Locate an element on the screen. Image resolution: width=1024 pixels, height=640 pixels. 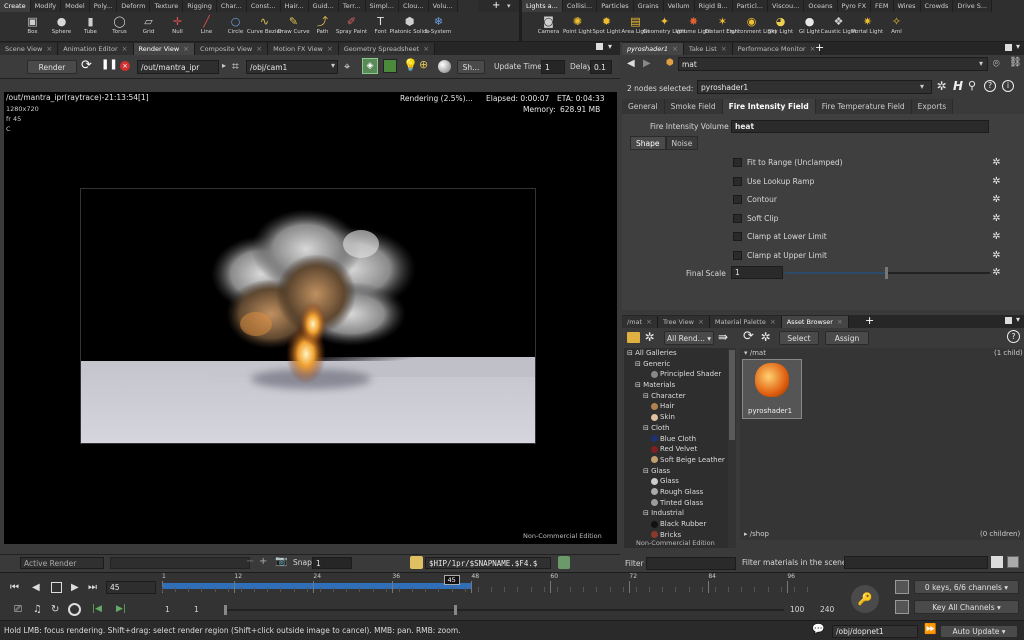
tool-camera: ◙ Camera is located at coordinates (548, 27).